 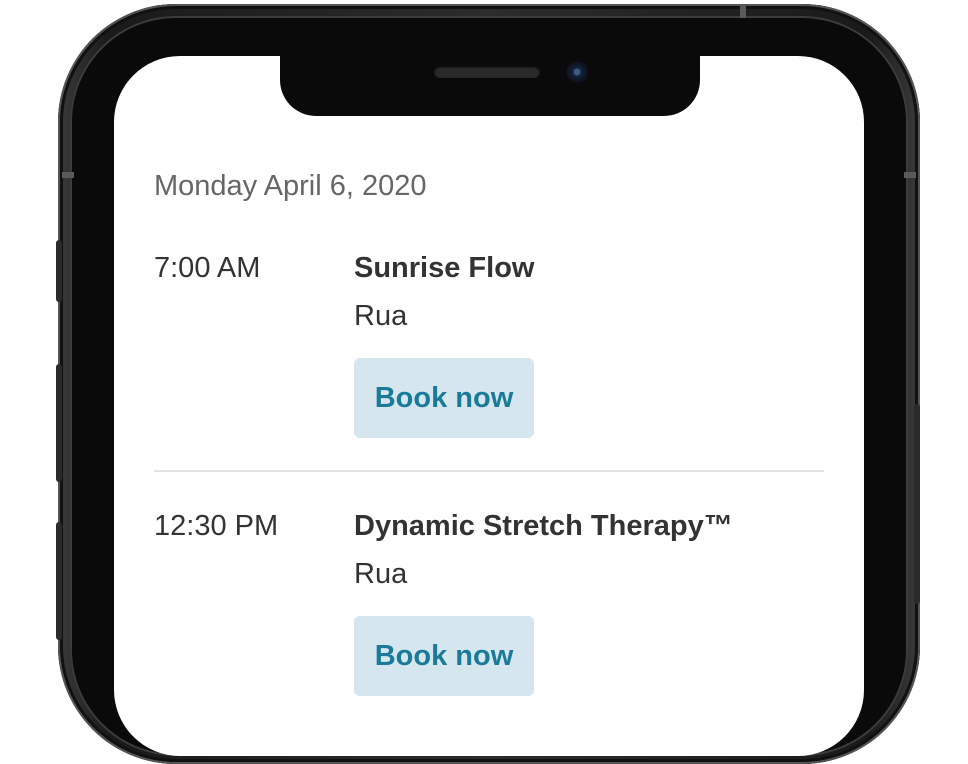 I want to click on camera-icon, so click(x=577, y=72).